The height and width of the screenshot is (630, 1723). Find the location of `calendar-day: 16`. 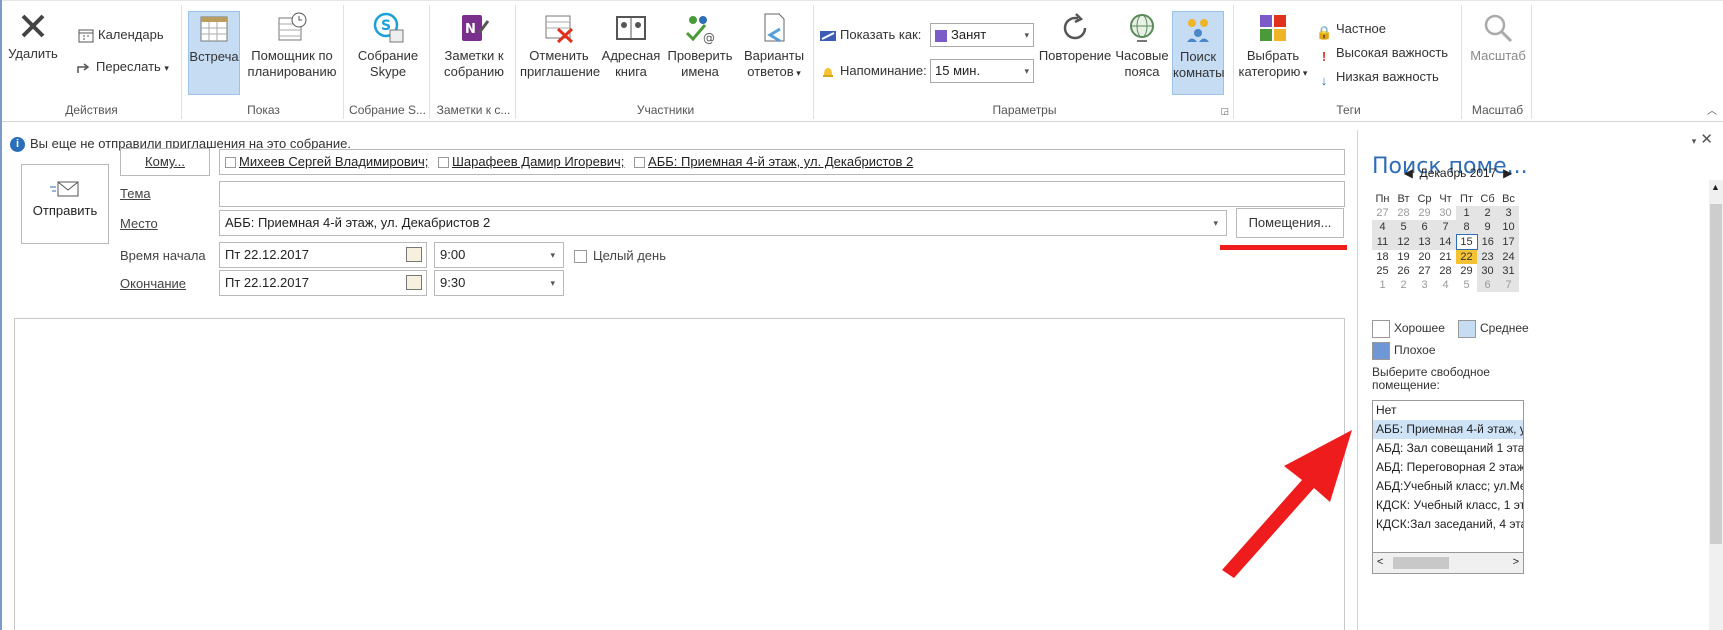

calendar-day: 16 is located at coordinates (1487, 242).